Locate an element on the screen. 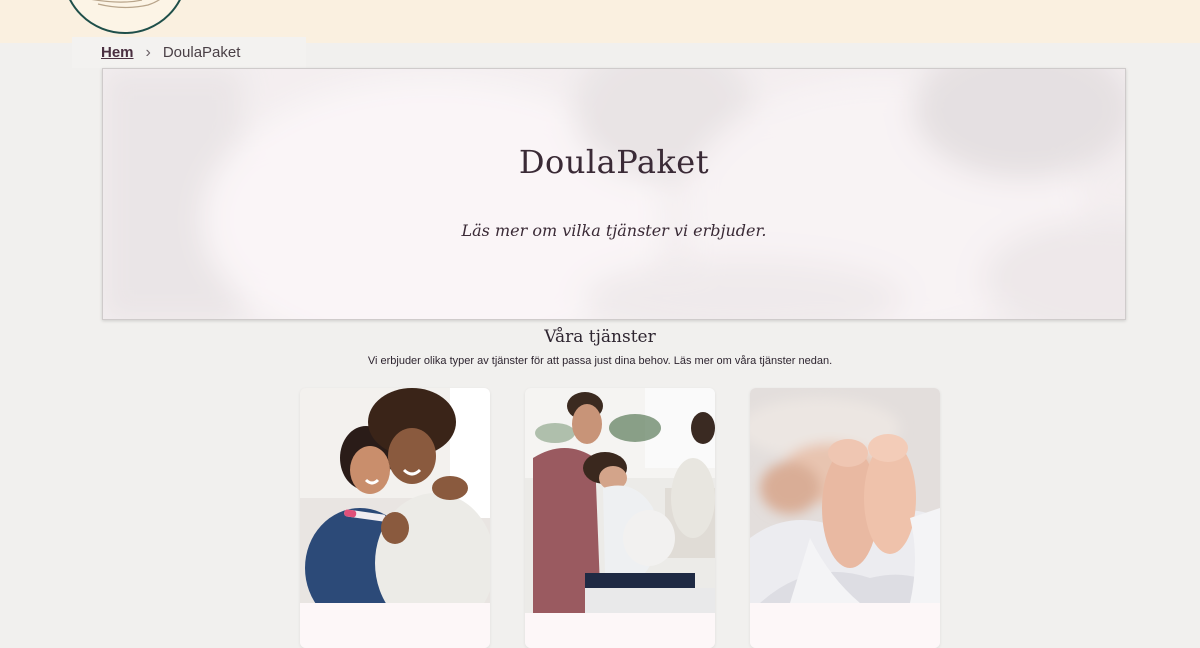  hero-subtitle: Läs mer om vilka tjänster vi erbjuder. is located at coordinates (614, 230).